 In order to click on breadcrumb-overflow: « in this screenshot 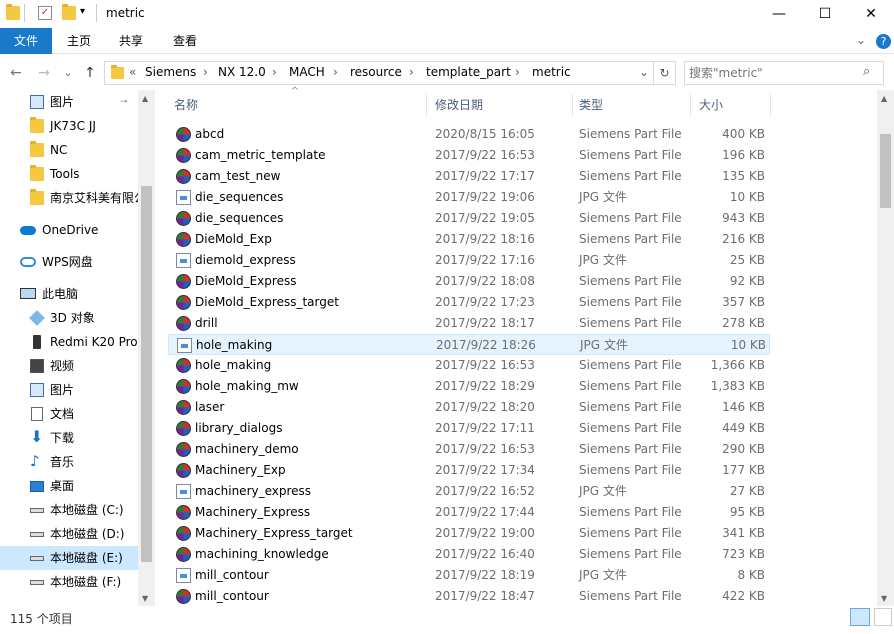, I will do `click(132, 72)`.